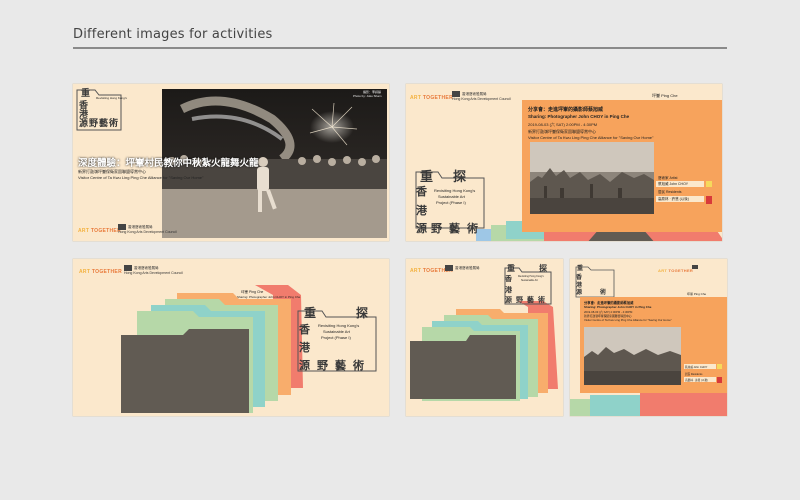 The height and width of the screenshot is (500, 800). I want to click on event-title: 深度體驗：坪輋村民教你中秋紮火龍舞火龍, so click(168, 163).